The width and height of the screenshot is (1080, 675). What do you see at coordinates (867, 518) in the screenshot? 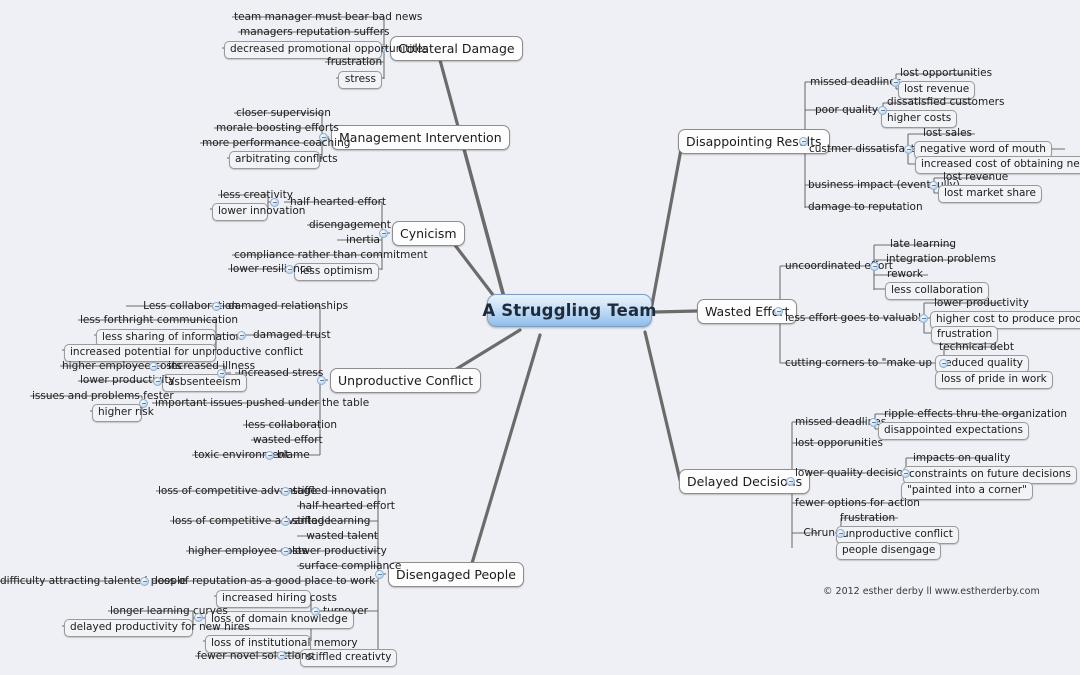
I see `topic-label: frustration` at bounding box center [867, 518].